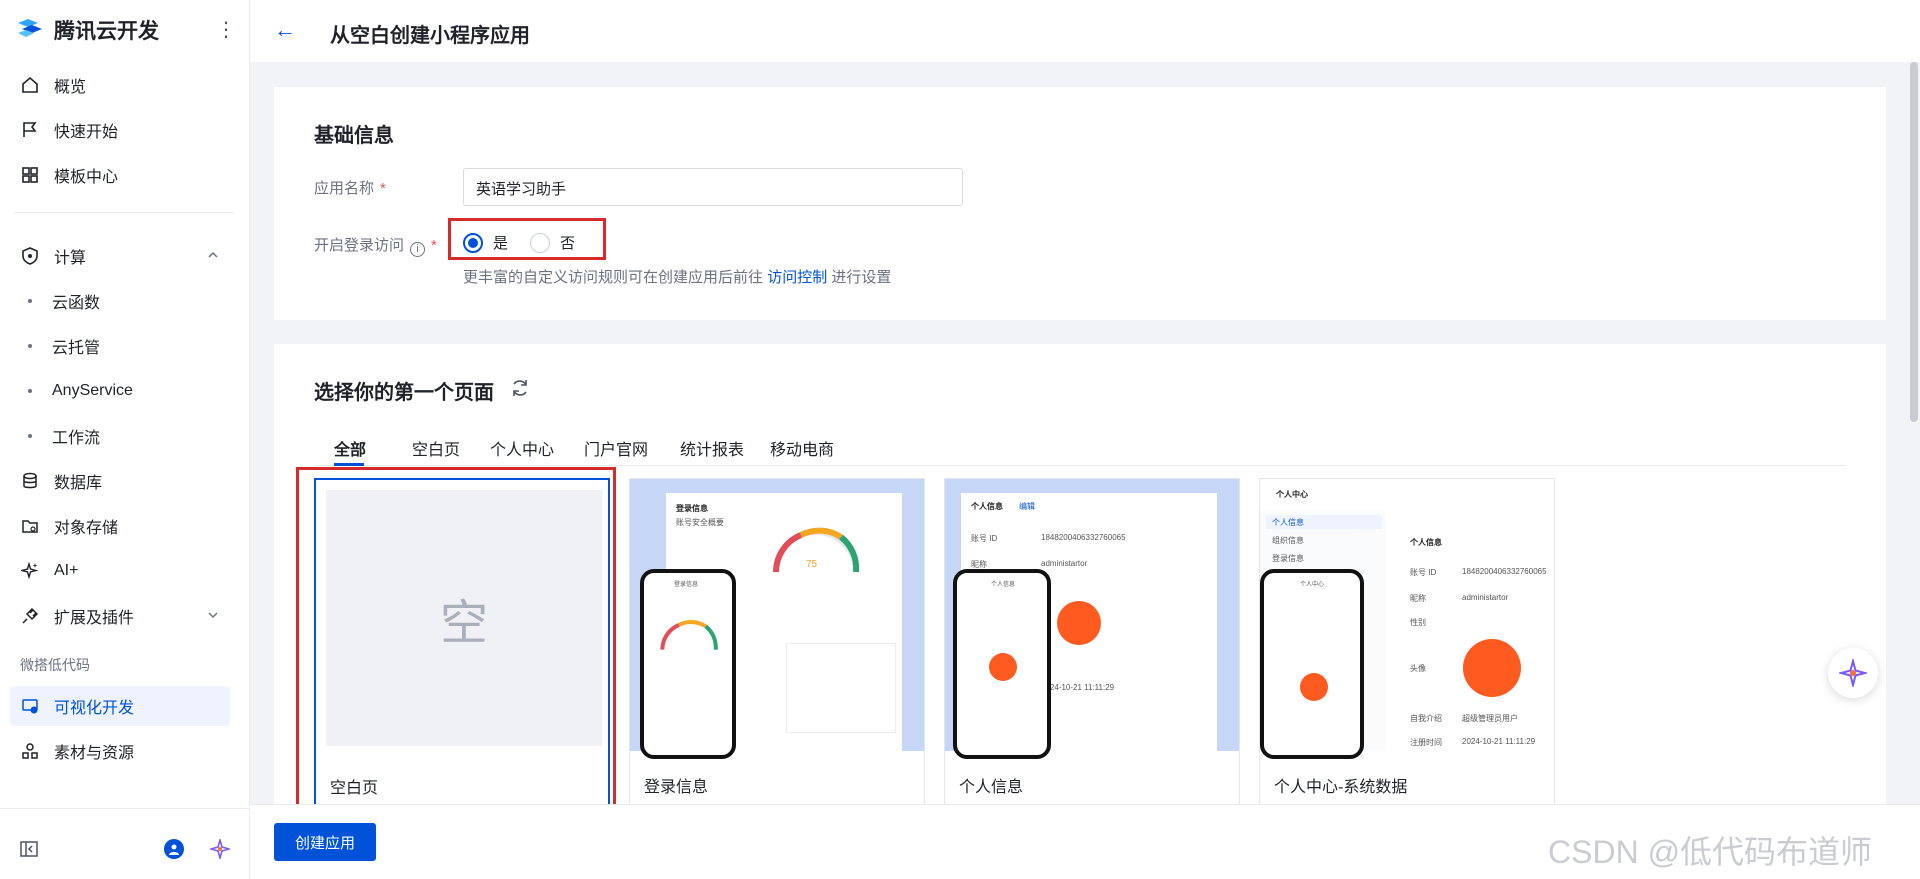 This screenshot has height=879, width=1920. What do you see at coordinates (125, 346) in the screenshot?
I see `sidebar-subitem-cloud-hosting: 云托管` at bounding box center [125, 346].